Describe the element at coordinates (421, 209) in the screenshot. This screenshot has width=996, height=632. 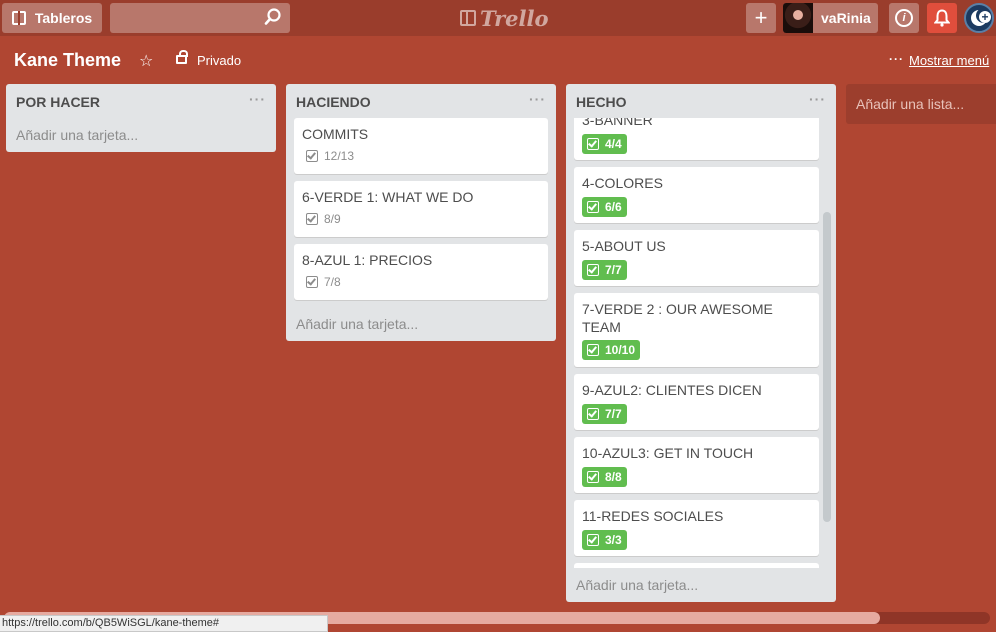
I see `card: 6-VERDE 1: WHAT WE DO 8/9` at that location.